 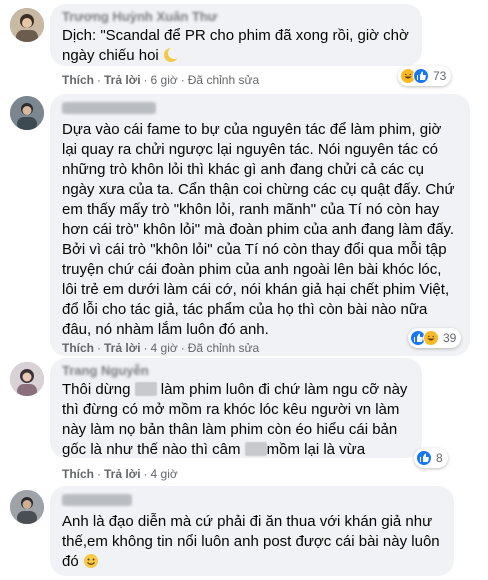 I want to click on comment-author: Trang Nguyễn, so click(x=236, y=371).